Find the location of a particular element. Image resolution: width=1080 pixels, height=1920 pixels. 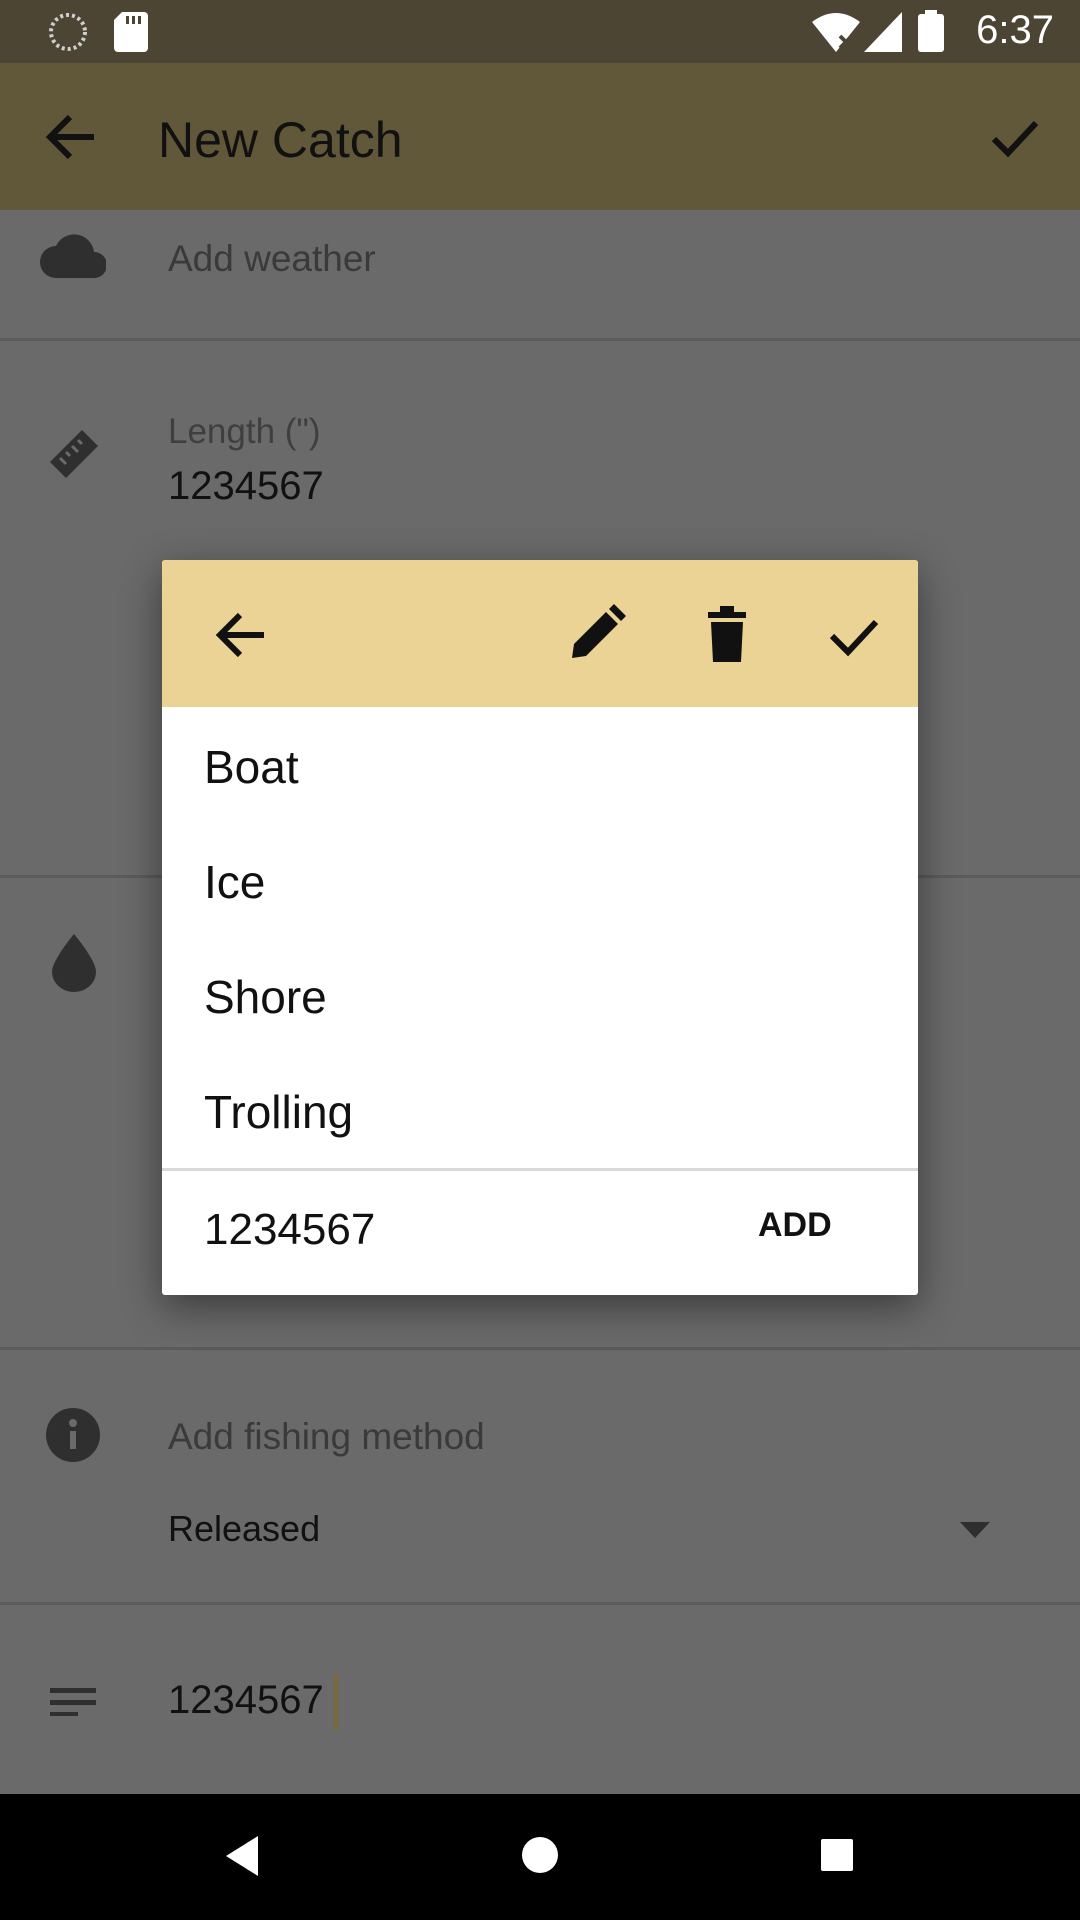

dialog-back-button is located at coordinates (242, 635).